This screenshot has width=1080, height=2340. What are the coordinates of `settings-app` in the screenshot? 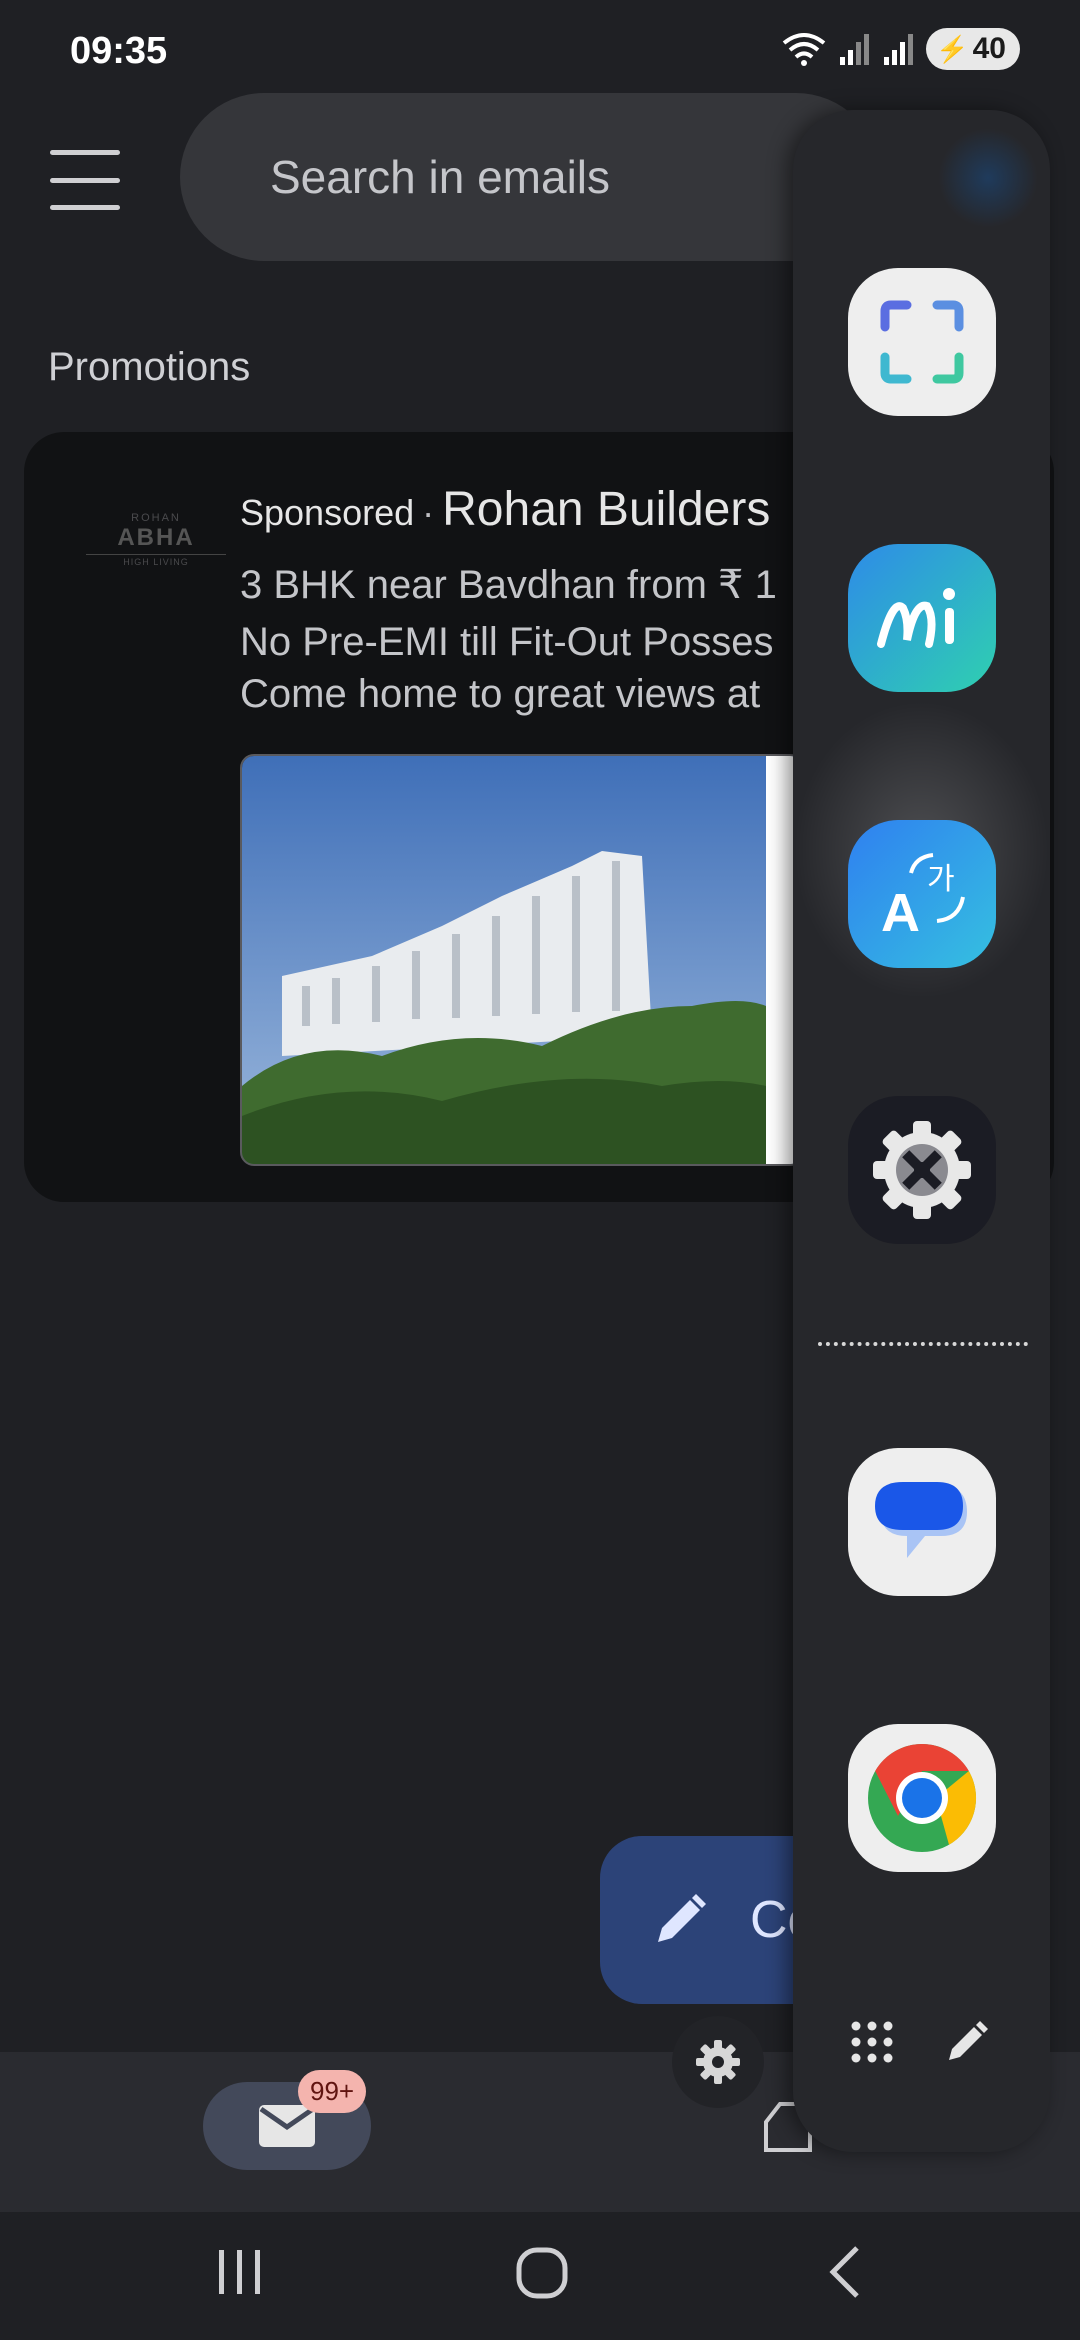 It's located at (922, 1170).